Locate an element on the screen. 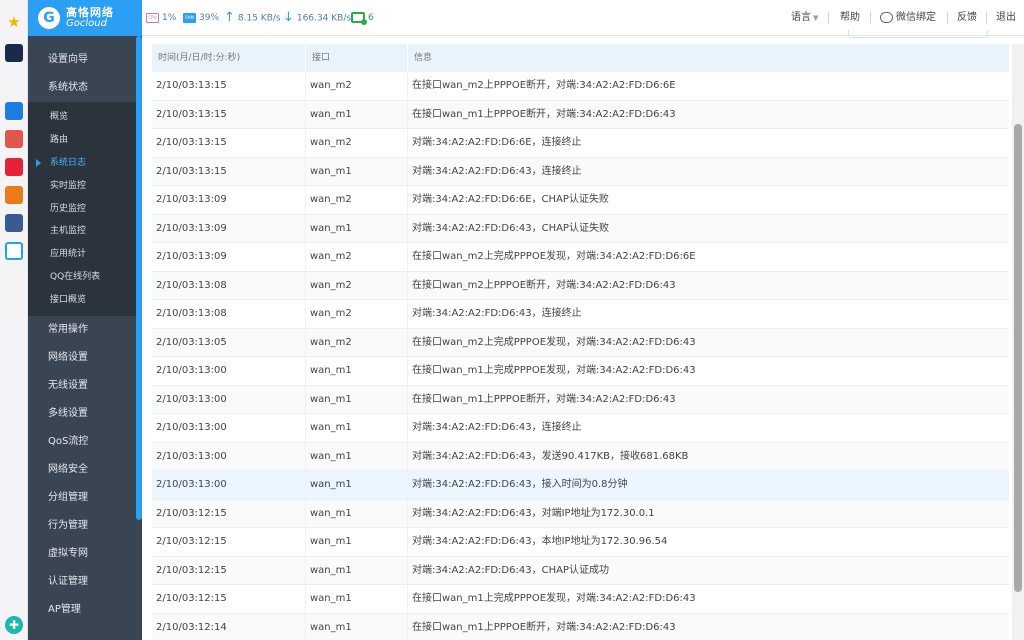  ram-value: 39% is located at coordinates (209, 18).